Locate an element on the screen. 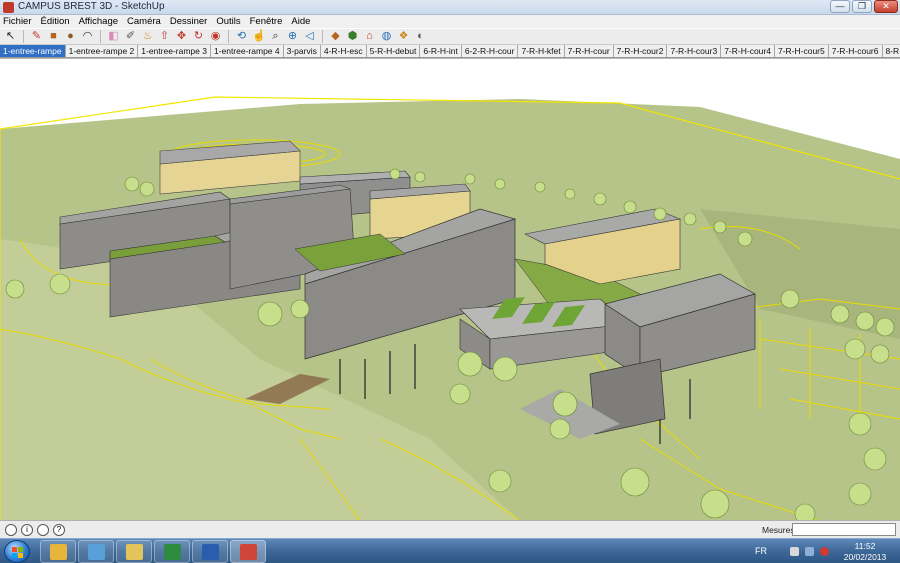 Image resolution: width=900 pixels, height=563 pixels. tool-bar: ↖ ✎ ■ ● ◠ ◧ ✐ ♨ ⇧ ✥ ↻ ◉ ⟲ ☝ ⌕ ⊕ ◁ ◆ ⬢ ⌂ ◍ ❖ ◐ is located at coordinates (450, 36).